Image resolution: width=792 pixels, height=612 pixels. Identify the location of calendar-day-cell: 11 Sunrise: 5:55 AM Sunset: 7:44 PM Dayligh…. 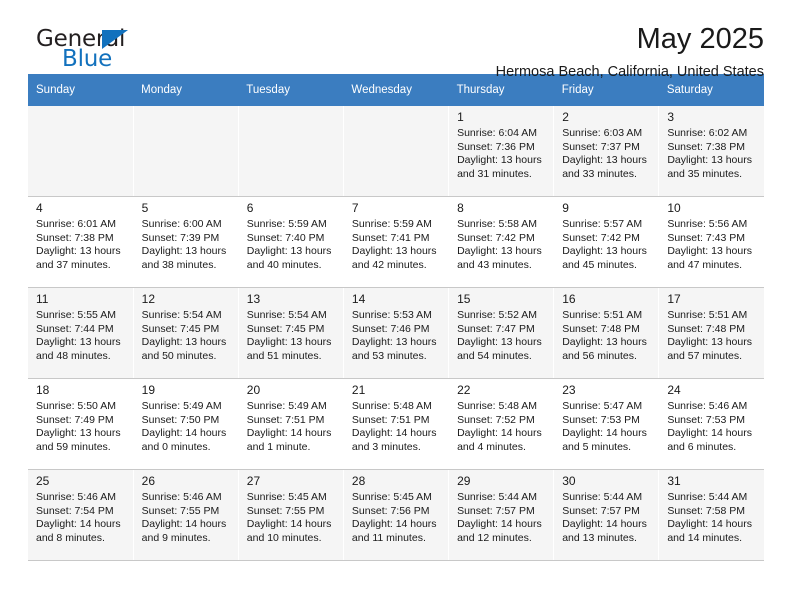
(81, 333).